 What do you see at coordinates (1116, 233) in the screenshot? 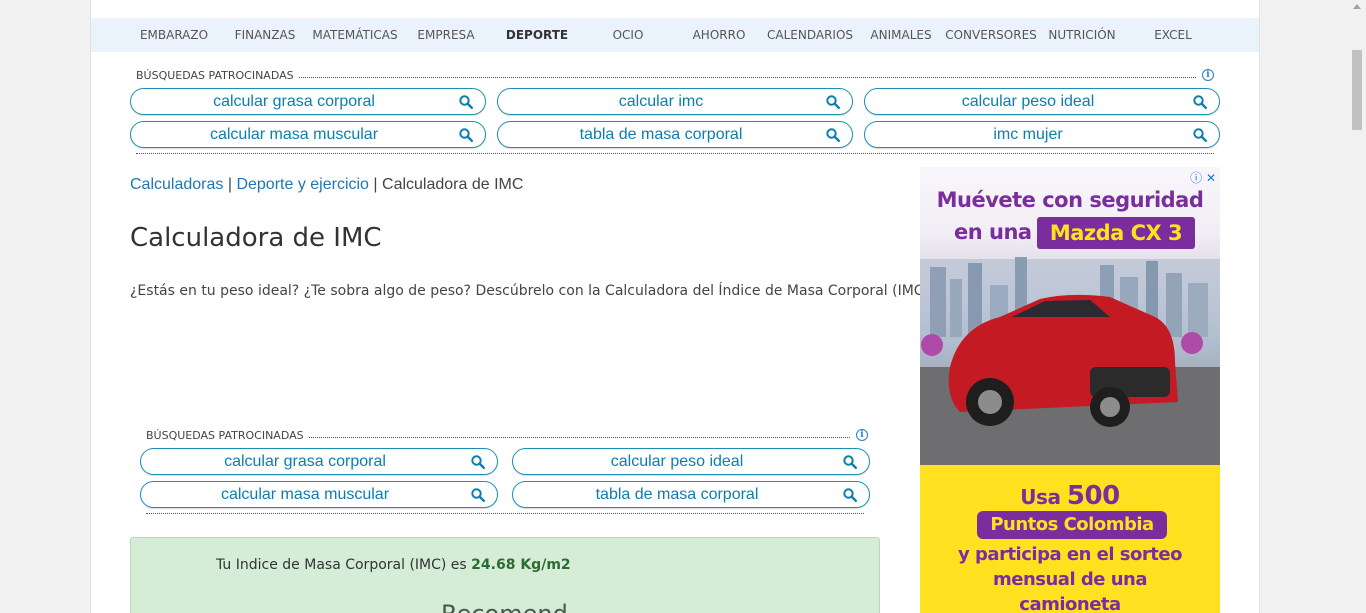
I see `ad-brand-label: Mazda CX 3` at bounding box center [1116, 233].